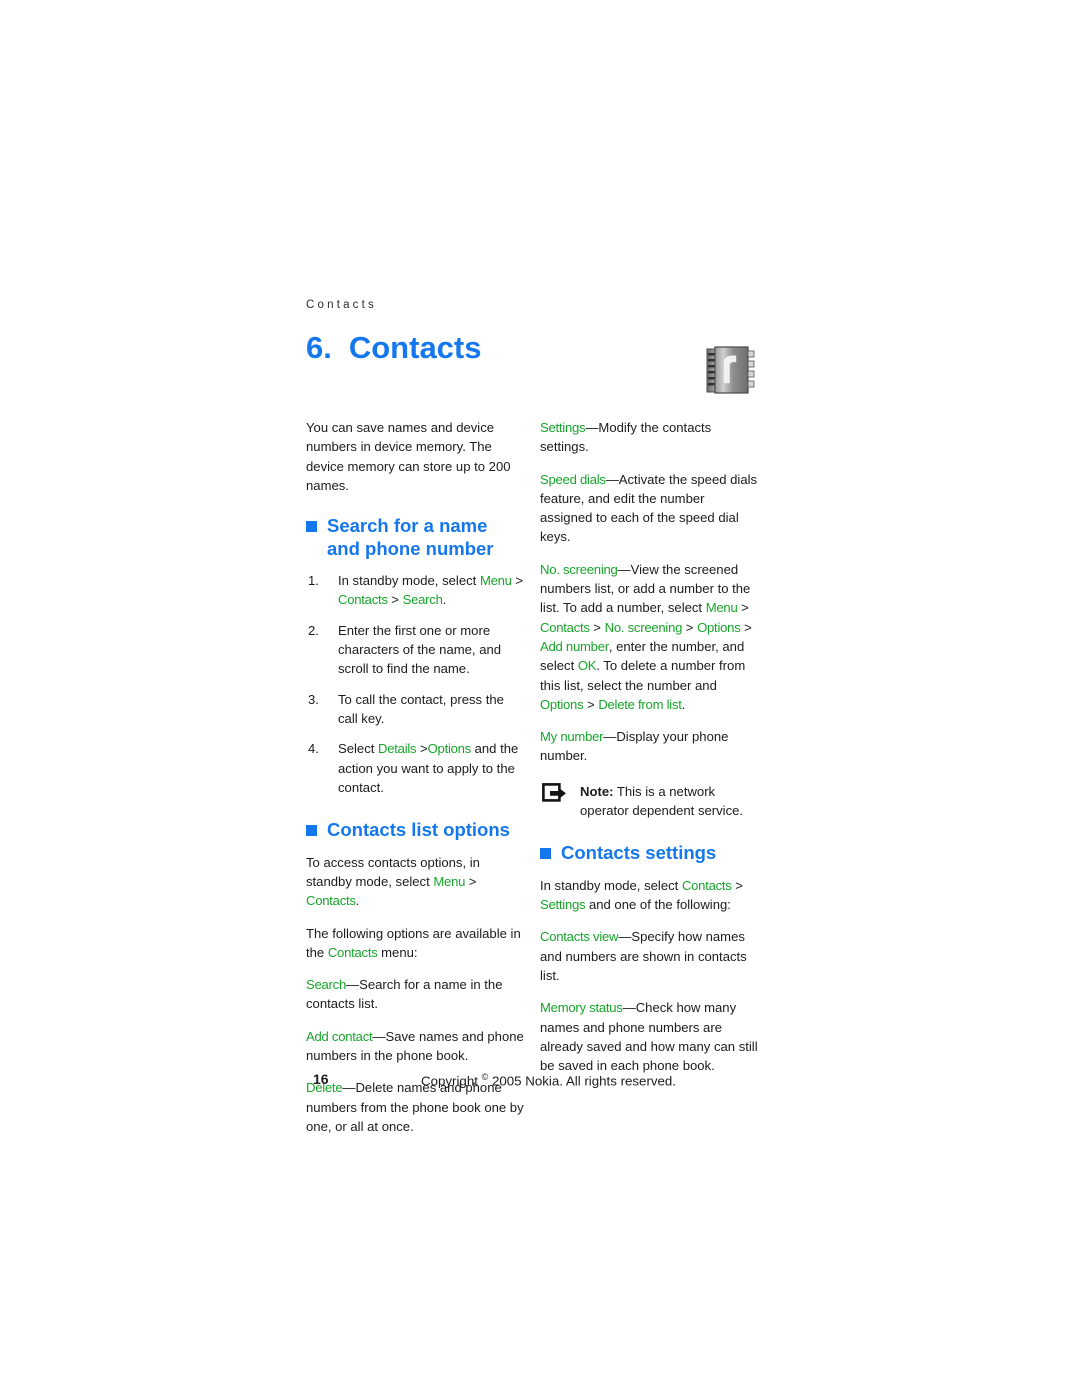  I want to click on ui-term: Speed dials, so click(573, 479).